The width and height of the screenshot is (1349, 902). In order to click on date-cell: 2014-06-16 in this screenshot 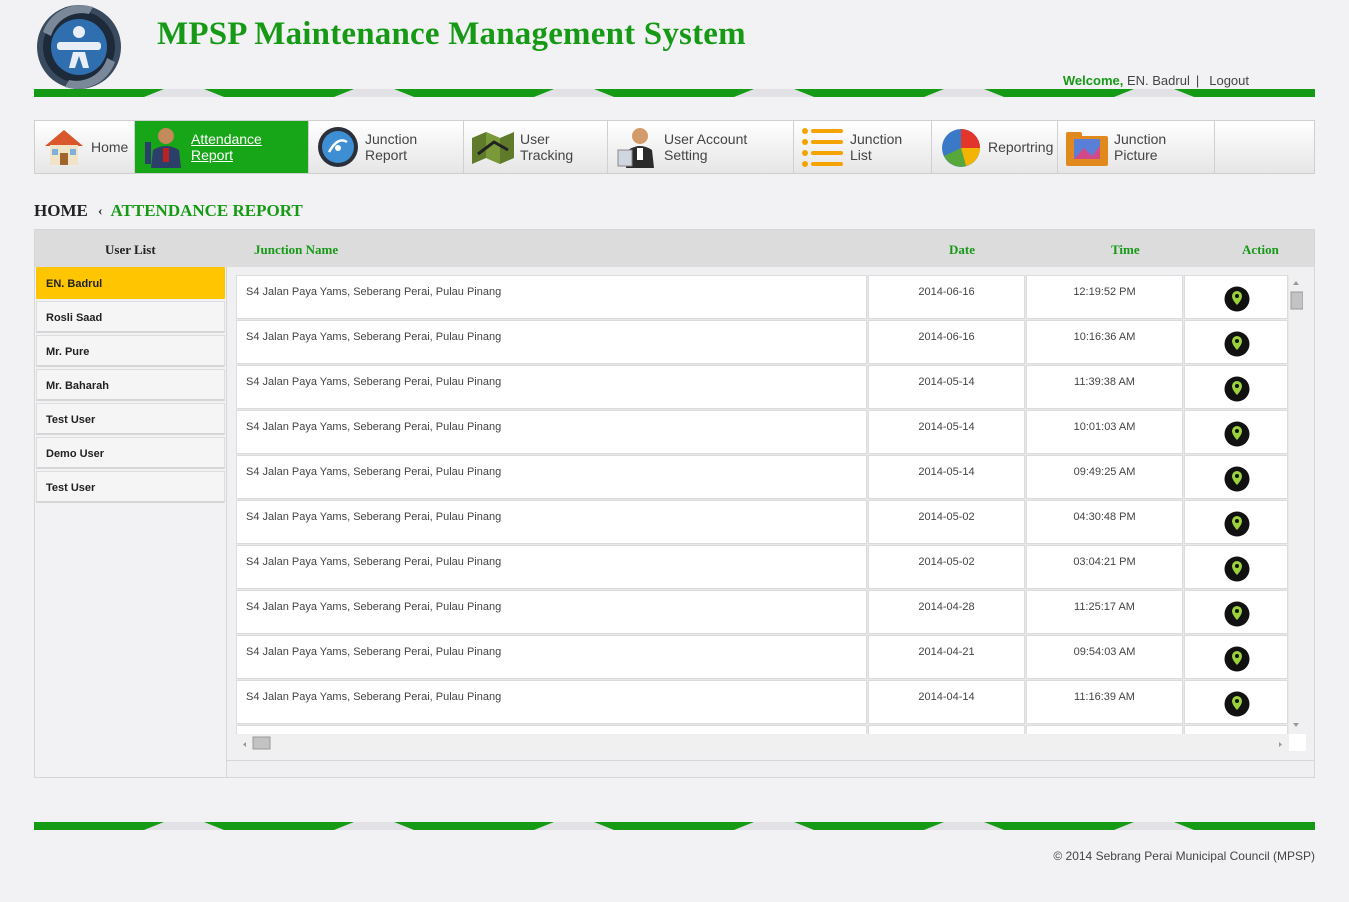, I will do `click(946, 342)`.